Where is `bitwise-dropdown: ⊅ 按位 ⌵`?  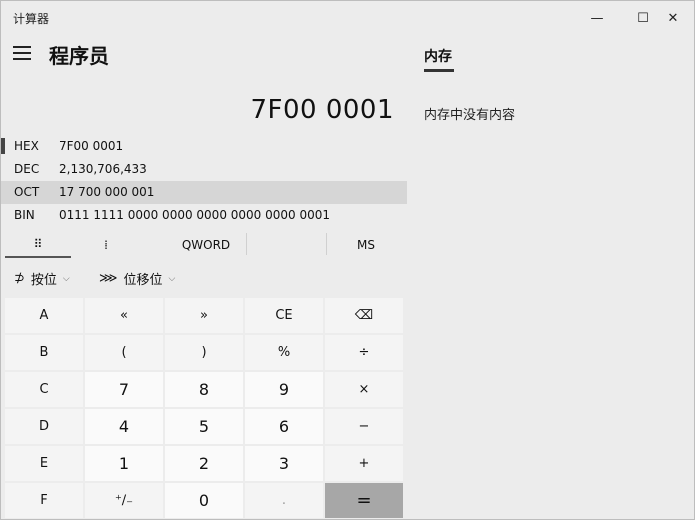
bitwise-dropdown: ⊅ 按位 ⌵ is located at coordinates (42, 278).